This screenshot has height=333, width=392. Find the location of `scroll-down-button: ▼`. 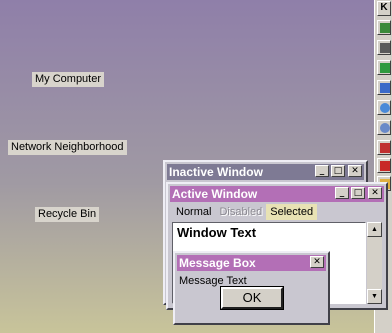

scroll-down-button: ▼ is located at coordinates (374, 296).